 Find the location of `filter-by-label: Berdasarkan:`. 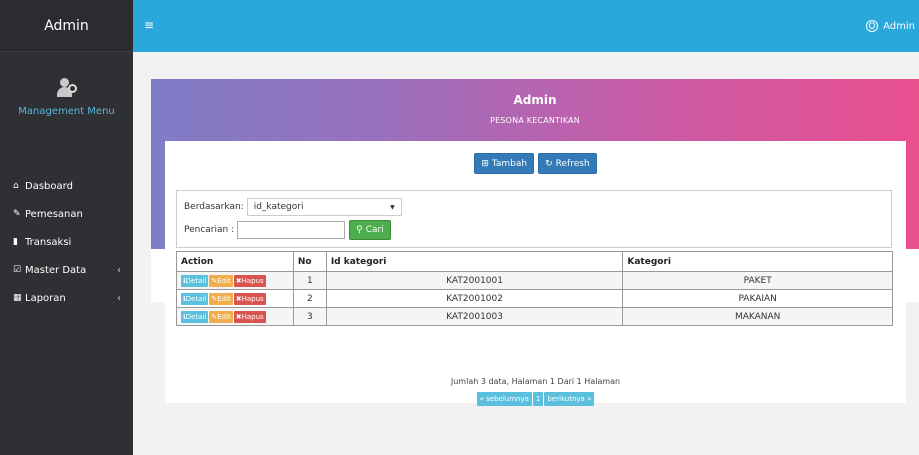

filter-by-label: Berdasarkan: is located at coordinates (214, 207).